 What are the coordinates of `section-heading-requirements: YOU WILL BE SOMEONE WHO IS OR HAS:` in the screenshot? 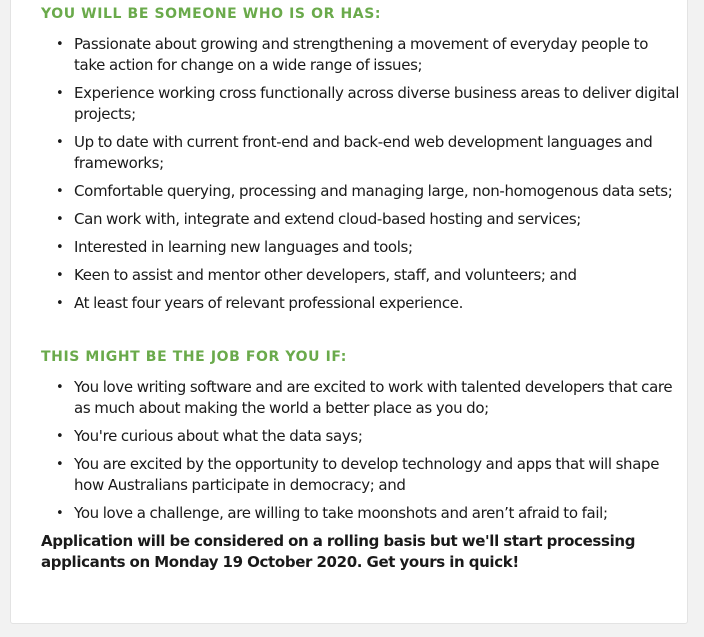 It's located at (211, 14).